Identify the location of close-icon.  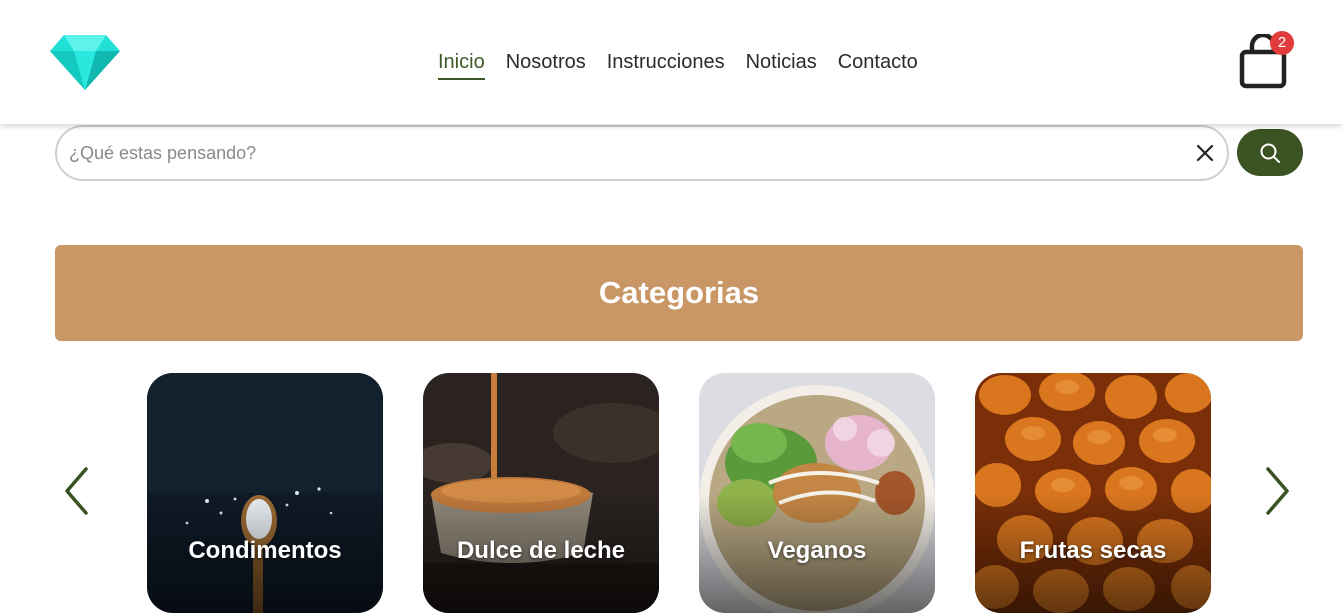
(1205, 153).